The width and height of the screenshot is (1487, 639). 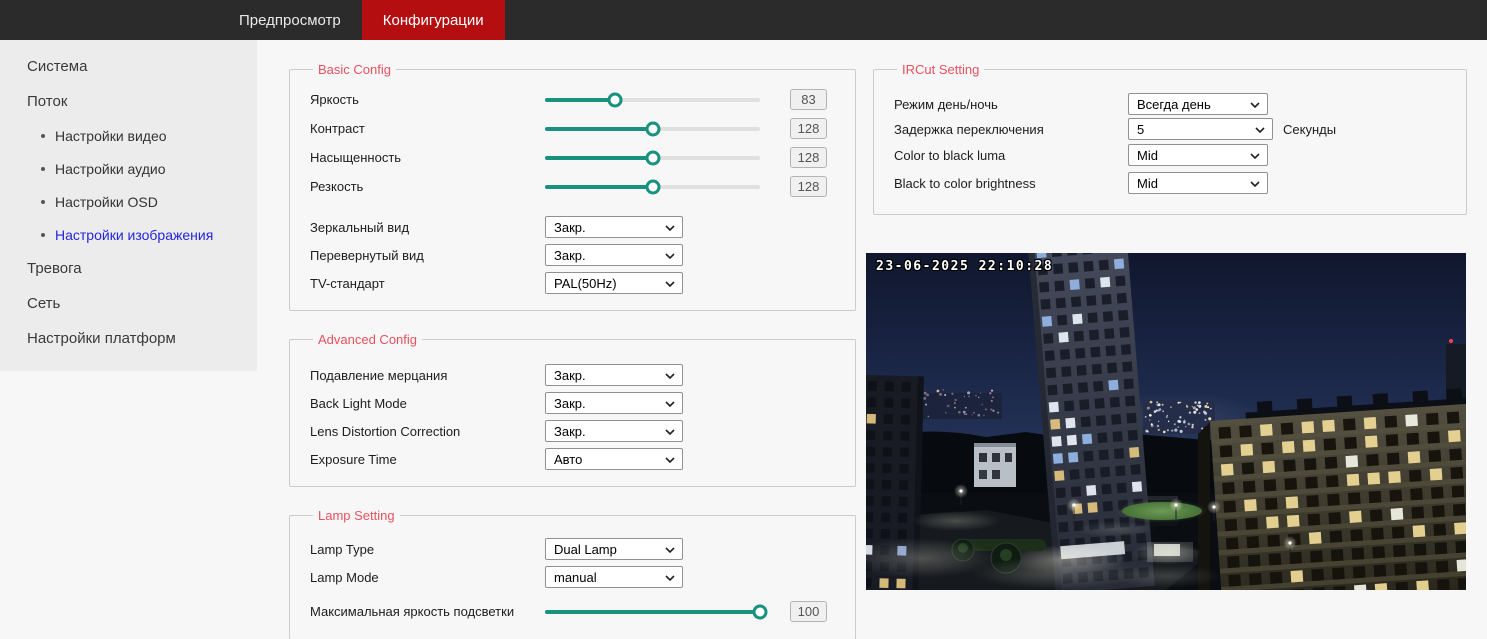 What do you see at coordinates (614, 459) in the screenshot?
I see `exposure-select: Авто` at bounding box center [614, 459].